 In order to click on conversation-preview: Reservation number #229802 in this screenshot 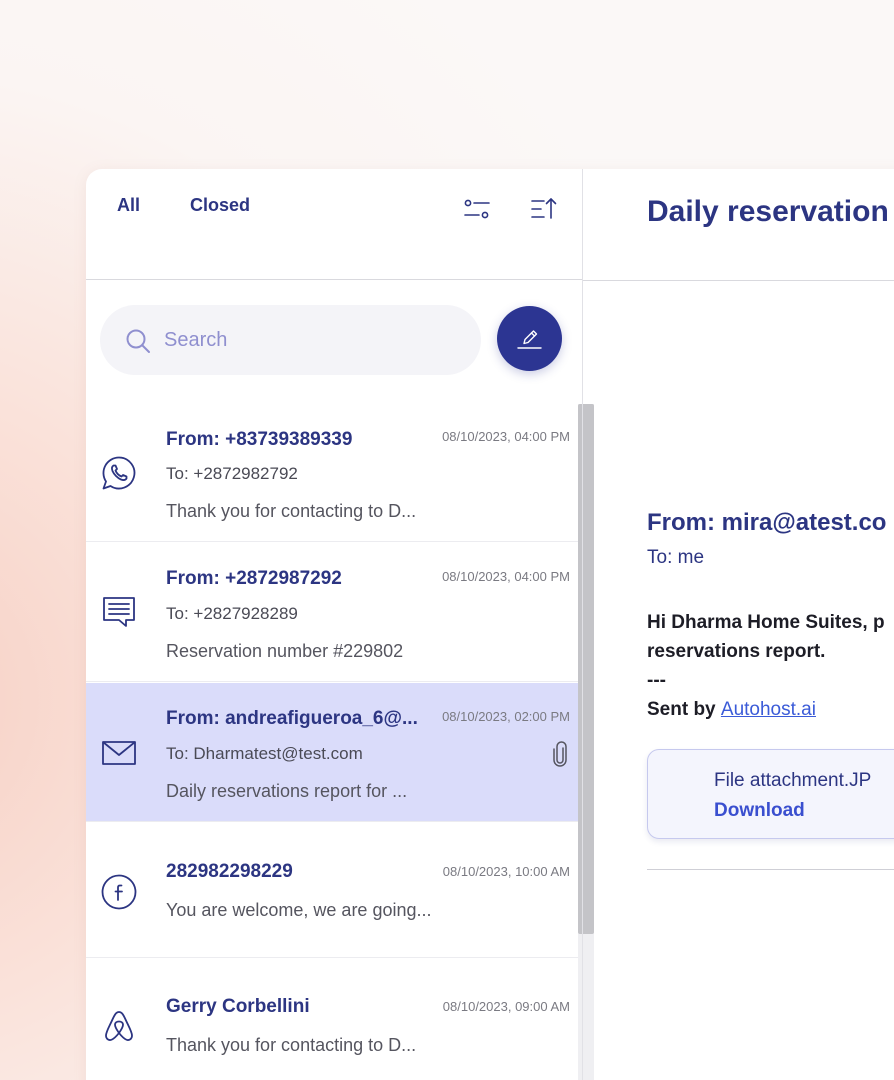, I will do `click(285, 651)`.